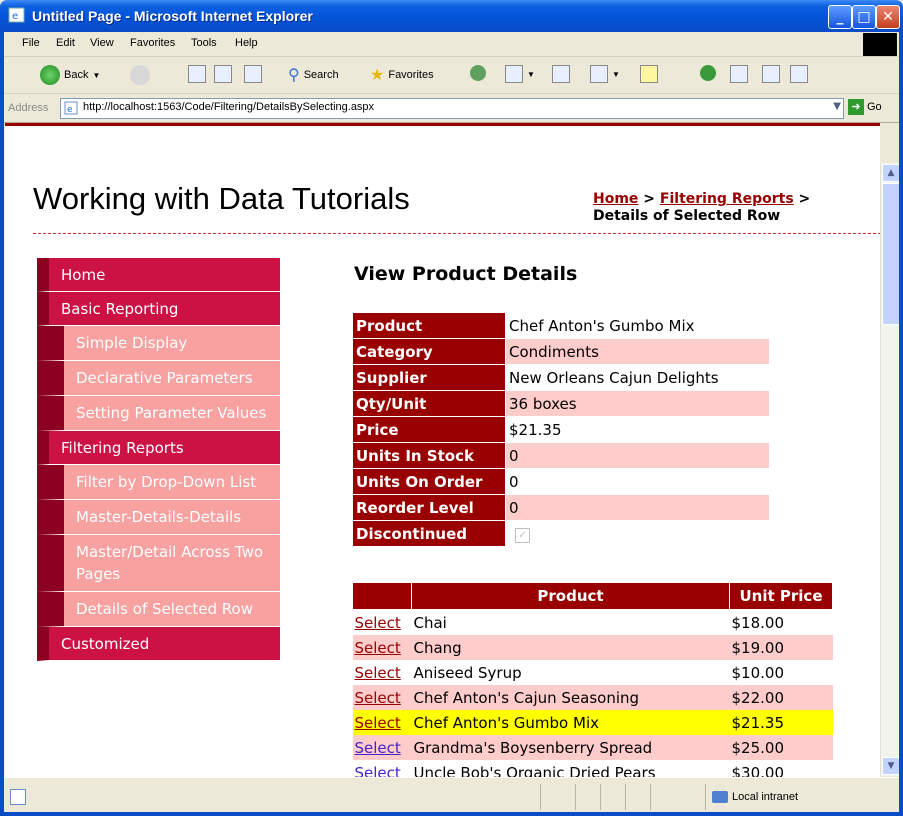 The width and height of the screenshot is (903, 816). Describe the element at coordinates (411, 75) in the screenshot. I see `favorites-label: Favorites` at that location.